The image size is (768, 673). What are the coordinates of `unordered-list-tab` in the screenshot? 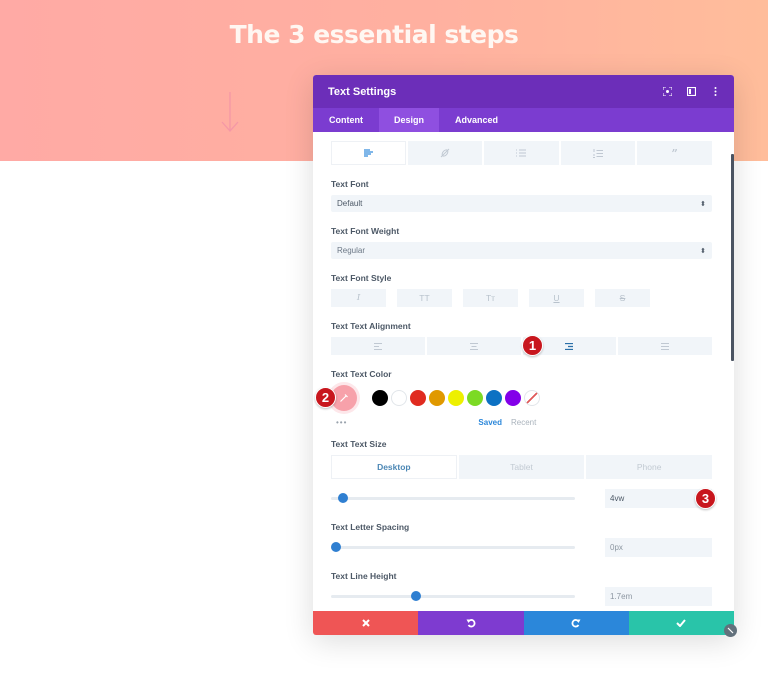 It's located at (521, 153).